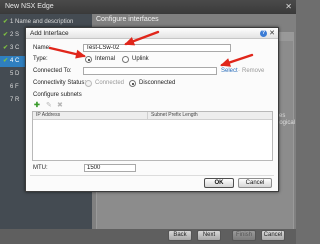 Image resolution: width=320 pixels, height=244 pixels. Describe the element at coordinates (132, 83) in the screenshot. I see `disconnected-radio` at that location.